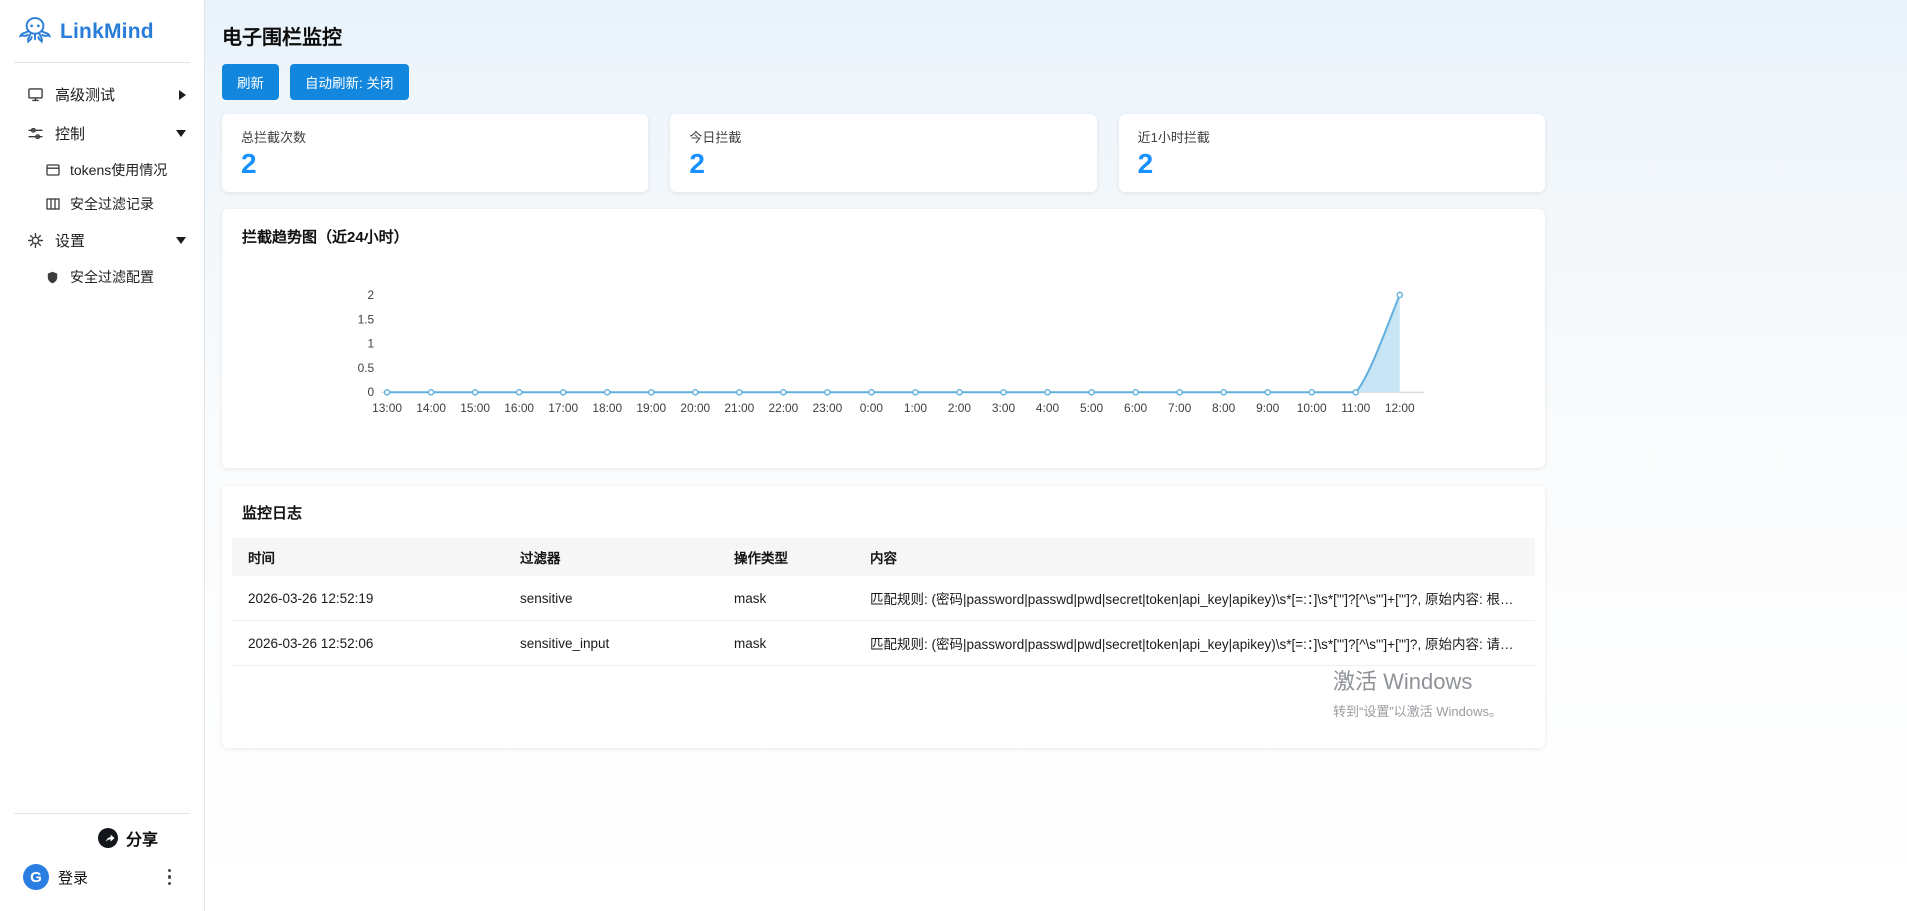 This screenshot has width=1907, height=911. Describe the element at coordinates (250, 82) in the screenshot. I see `refresh-button: 刷新` at that location.